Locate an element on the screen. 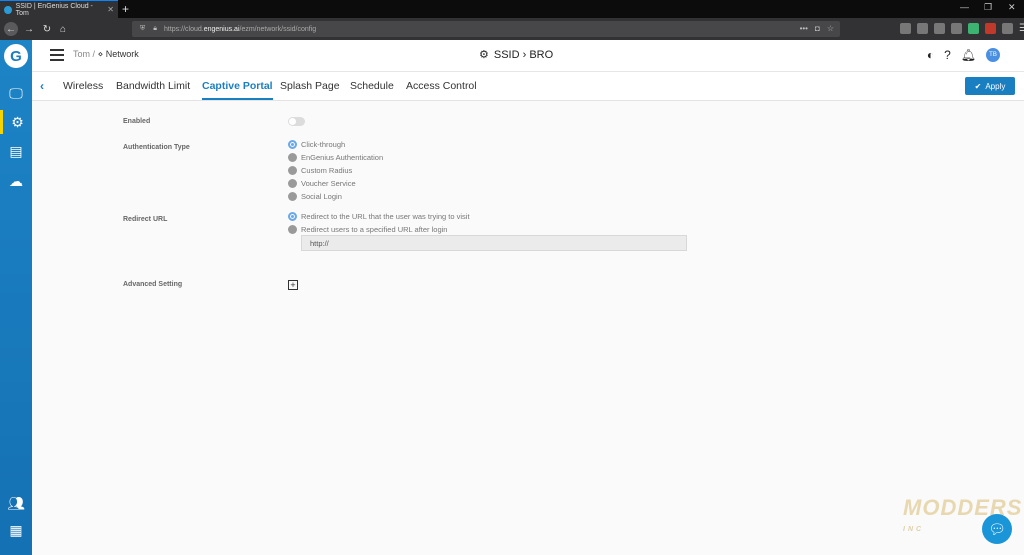 This screenshot has height=555, width=1024. network-icon: ⋄ is located at coordinates (100, 54).